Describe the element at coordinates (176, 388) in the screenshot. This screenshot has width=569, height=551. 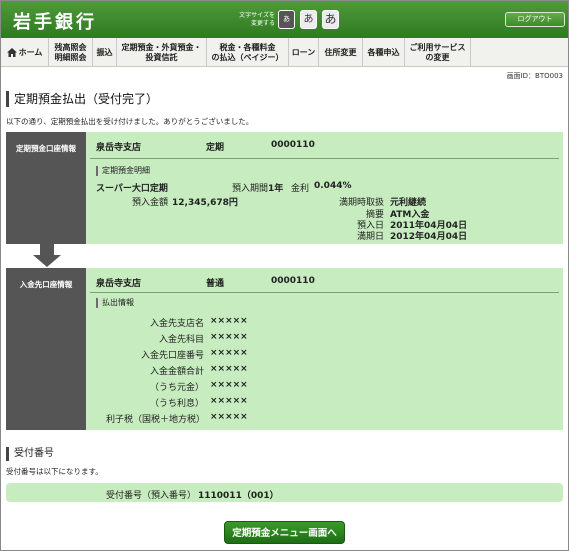
I see `detail-label: （うち元金）` at that location.